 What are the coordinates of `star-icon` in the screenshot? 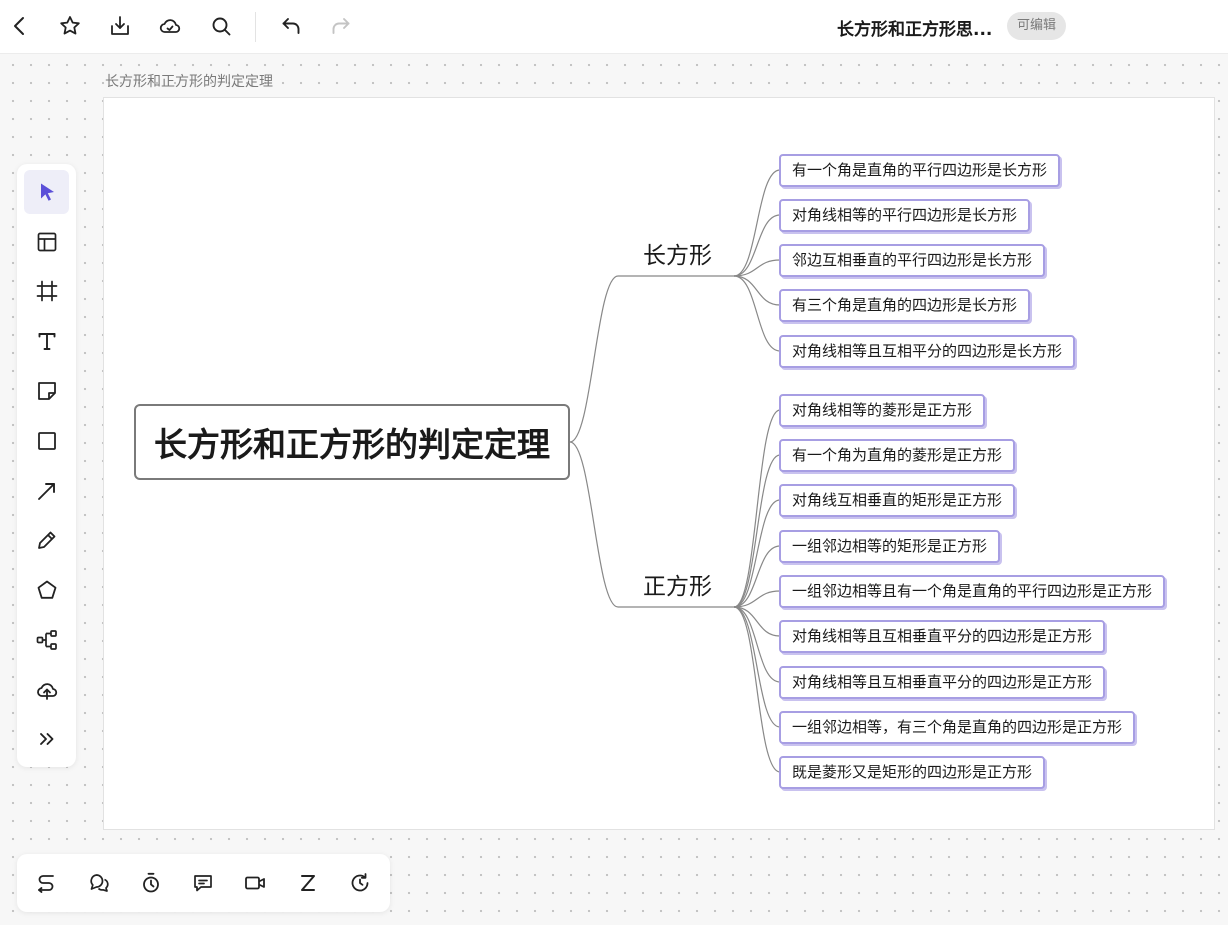 It's located at (70, 25).